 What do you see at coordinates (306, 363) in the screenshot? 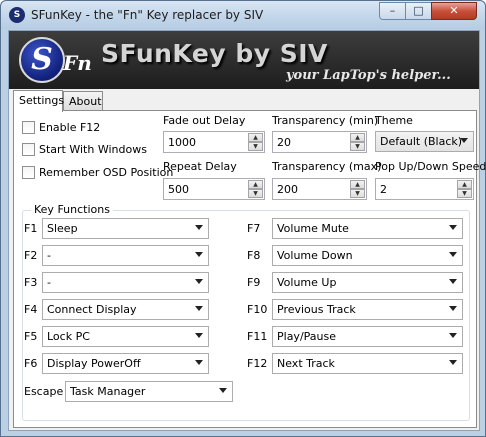
I see `f12-value: Next Track` at bounding box center [306, 363].